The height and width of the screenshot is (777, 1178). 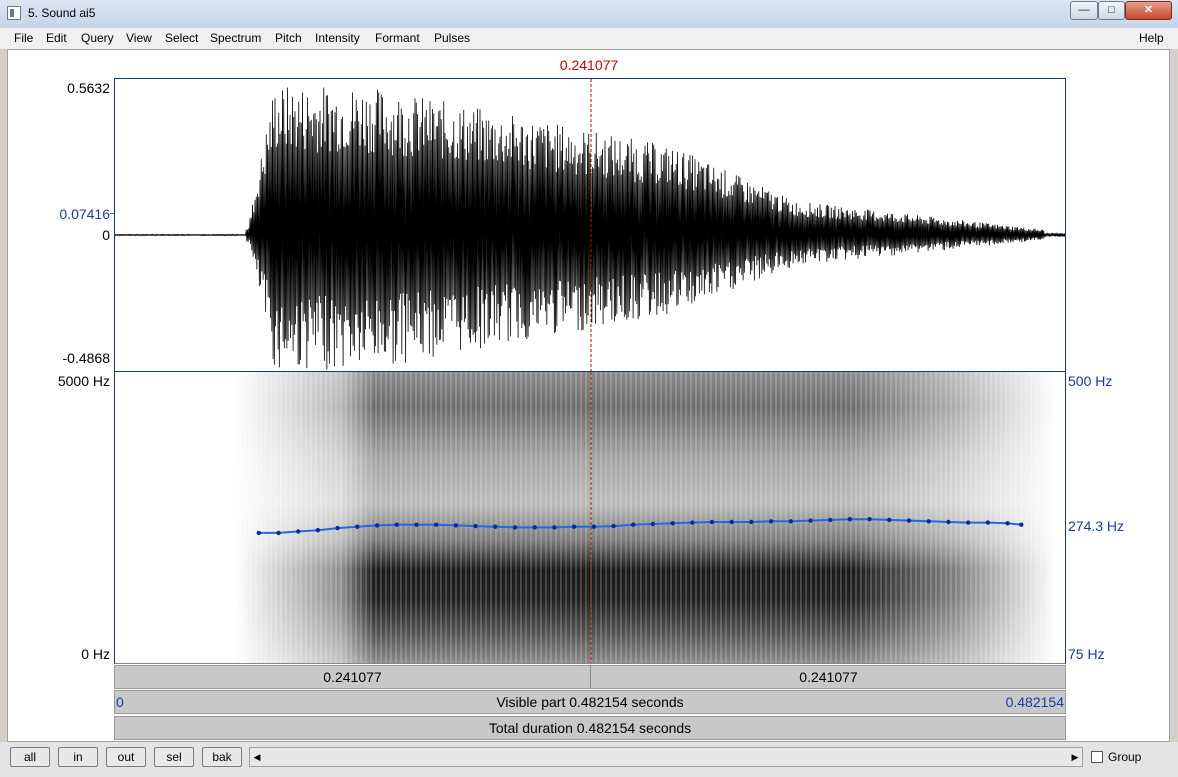 What do you see at coordinates (352, 677) in the screenshot?
I see `time-left-of-cursor: 0.241077` at bounding box center [352, 677].